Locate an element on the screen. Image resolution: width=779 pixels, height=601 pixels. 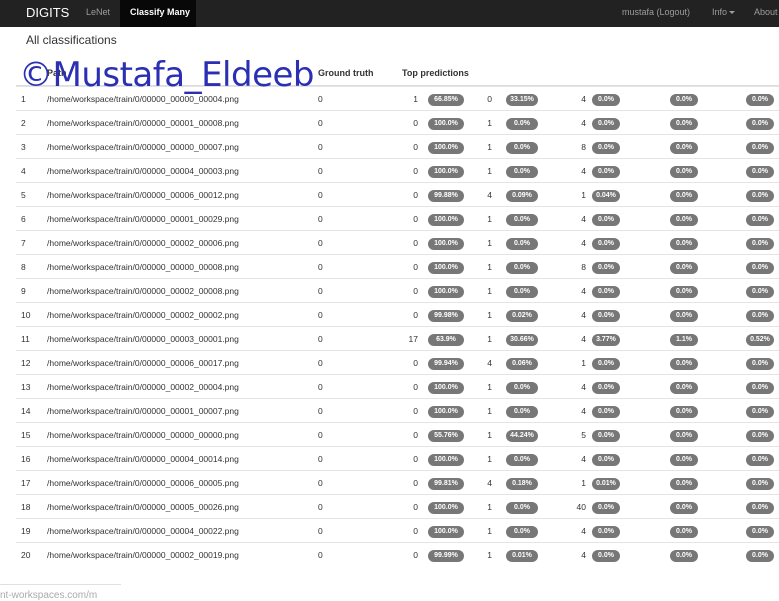
info-menu: Info is located at coordinates (724, 12).